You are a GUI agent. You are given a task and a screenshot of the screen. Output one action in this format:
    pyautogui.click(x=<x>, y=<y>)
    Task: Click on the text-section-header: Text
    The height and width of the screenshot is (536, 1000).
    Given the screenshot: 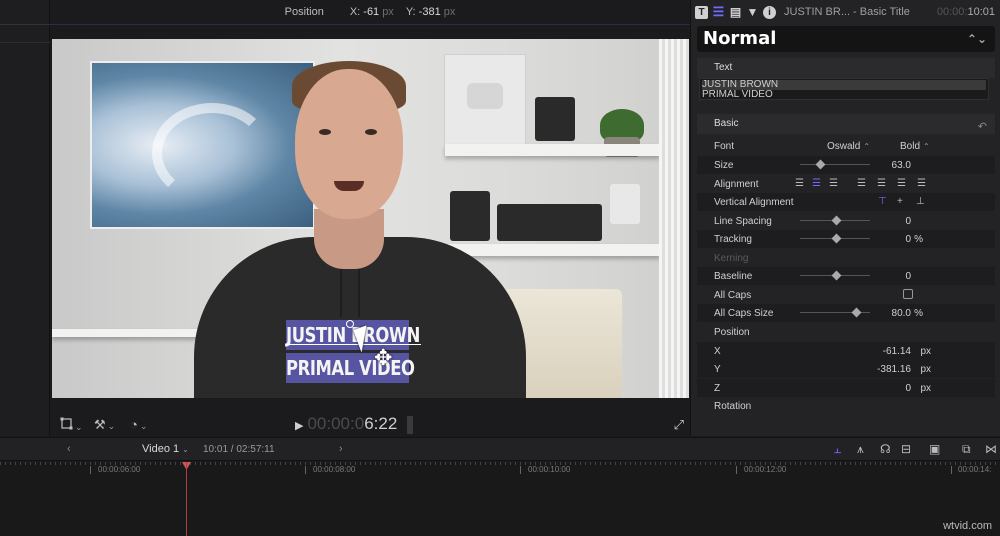 What is the action you would take?
    pyautogui.click(x=846, y=68)
    